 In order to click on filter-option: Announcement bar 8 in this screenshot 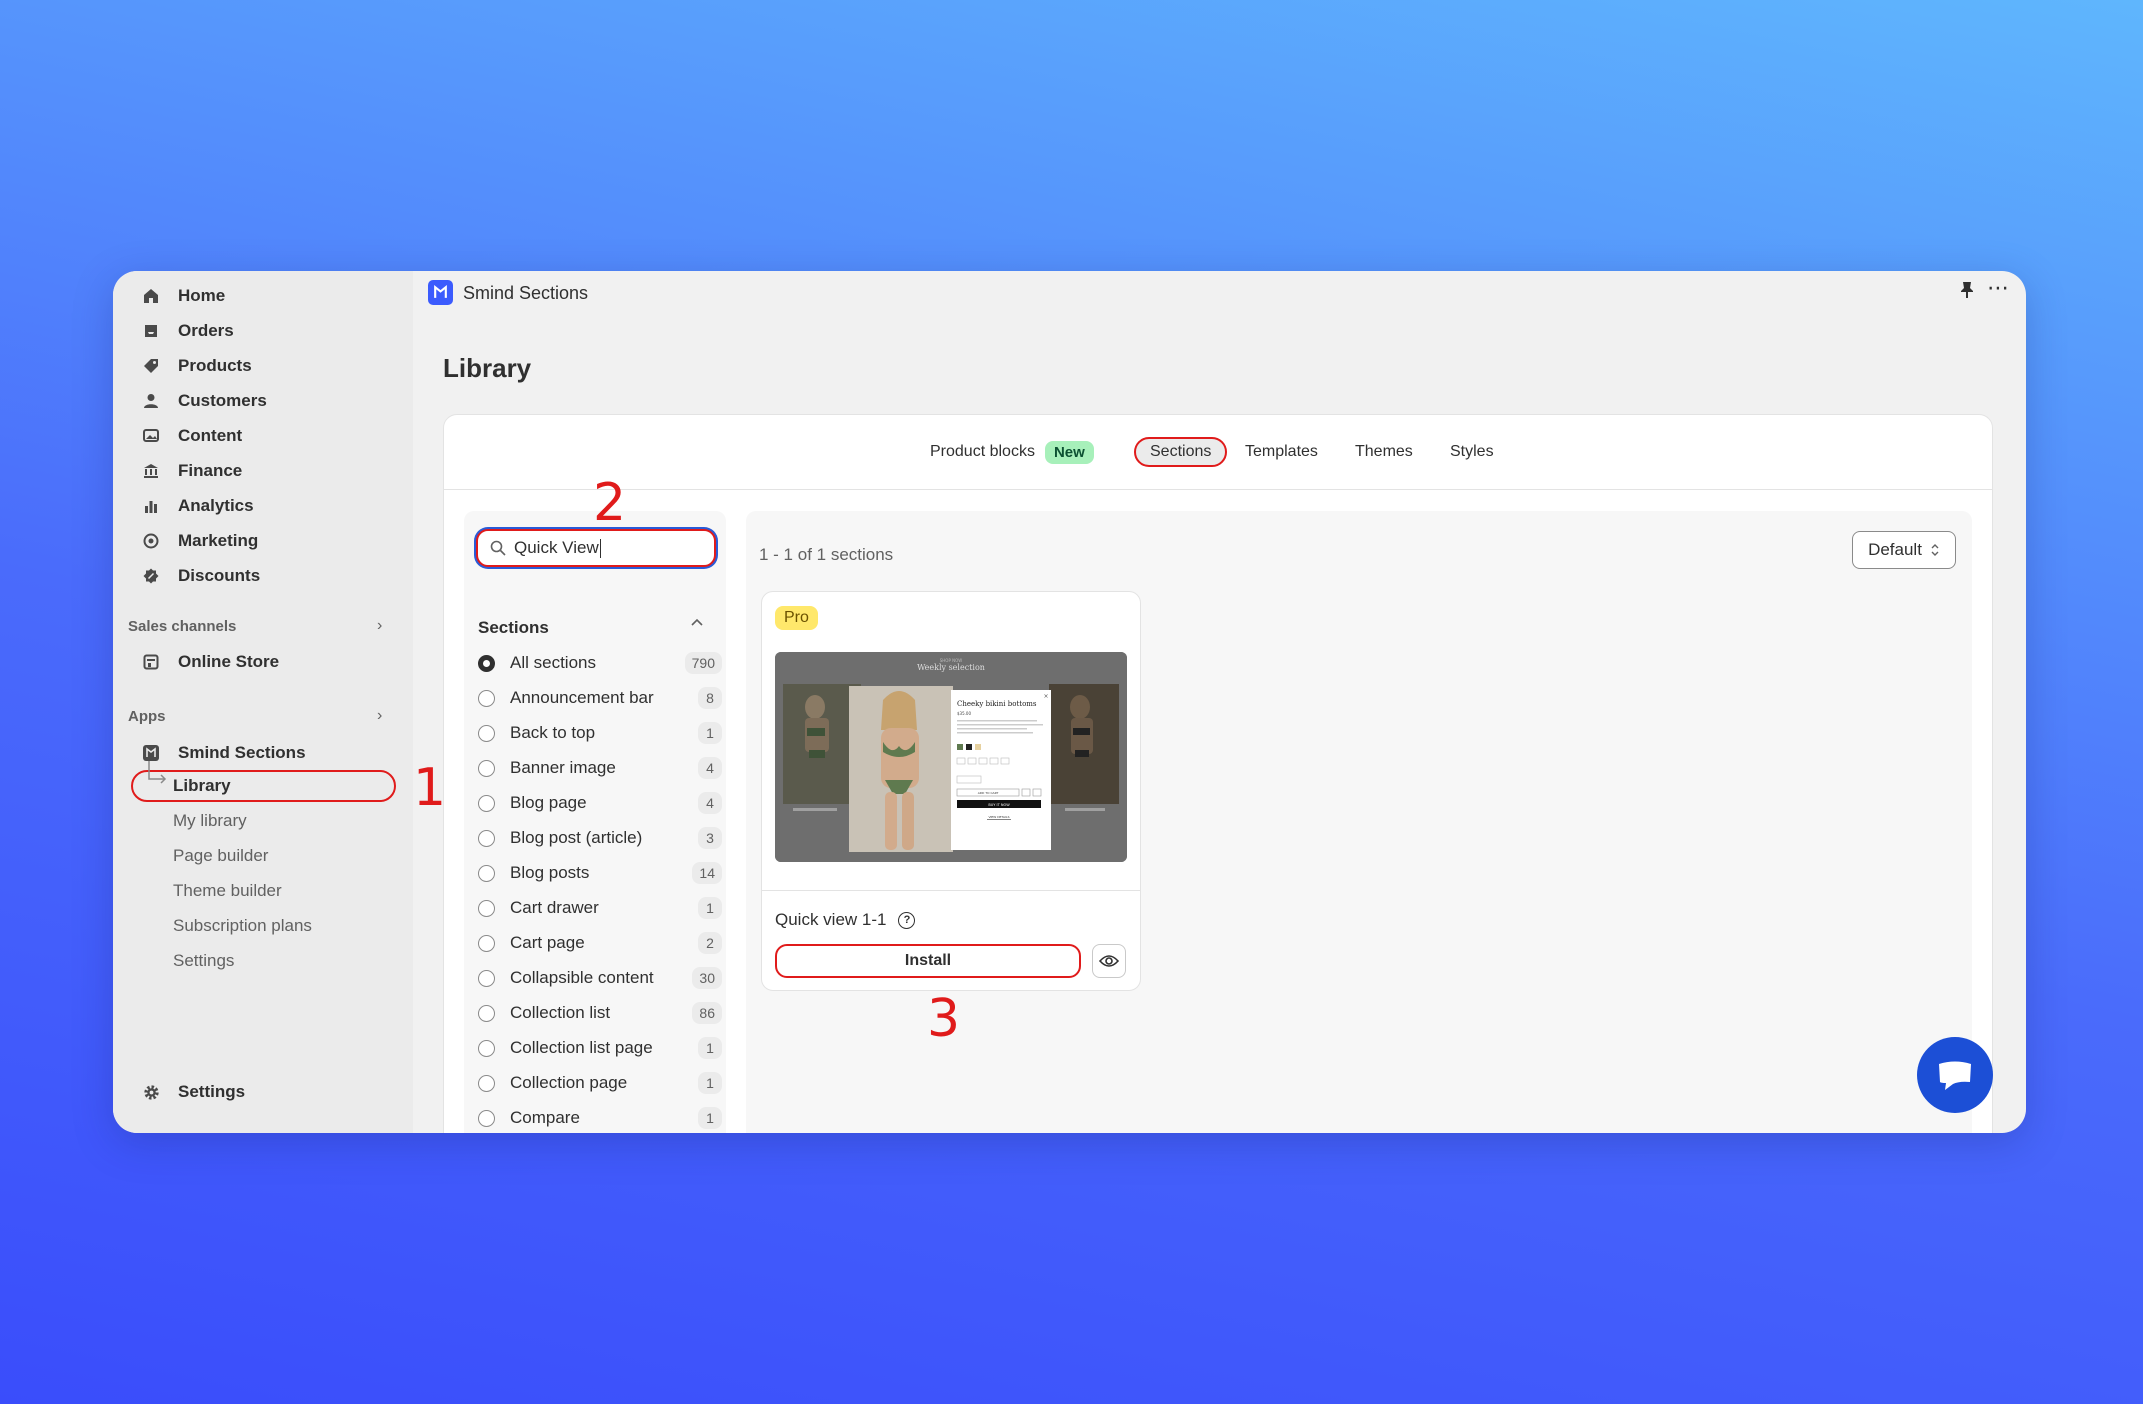, I will do `click(600, 698)`.